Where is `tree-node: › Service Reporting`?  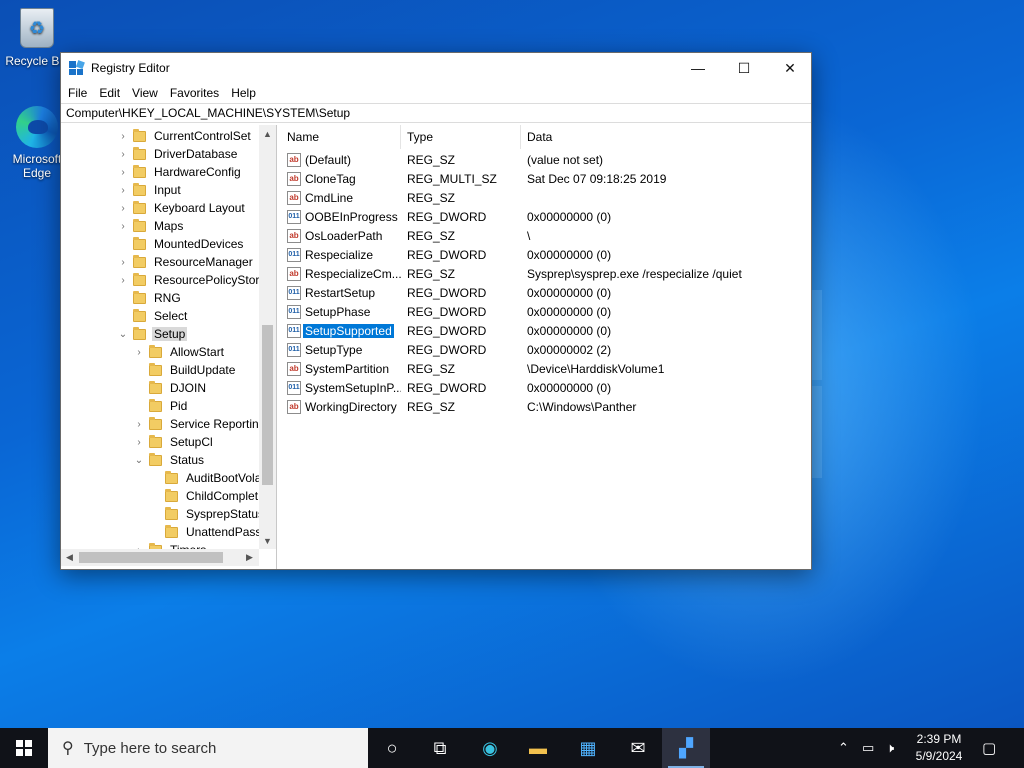
tree-node: › Service Reporting is located at coordinates (200, 424).